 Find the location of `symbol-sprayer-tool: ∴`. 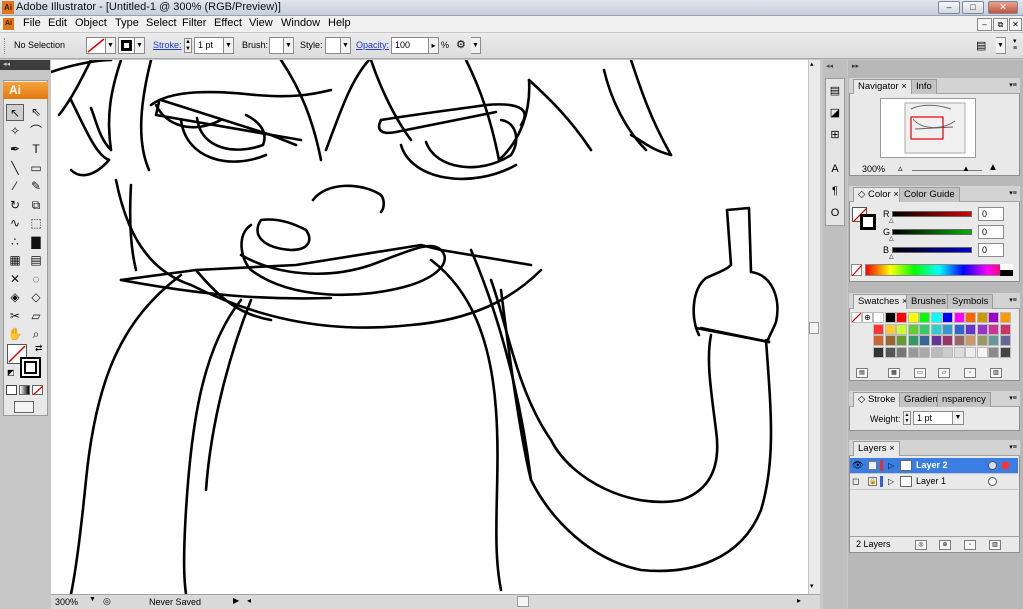

symbol-sprayer-tool: ∴ is located at coordinates (15, 242).